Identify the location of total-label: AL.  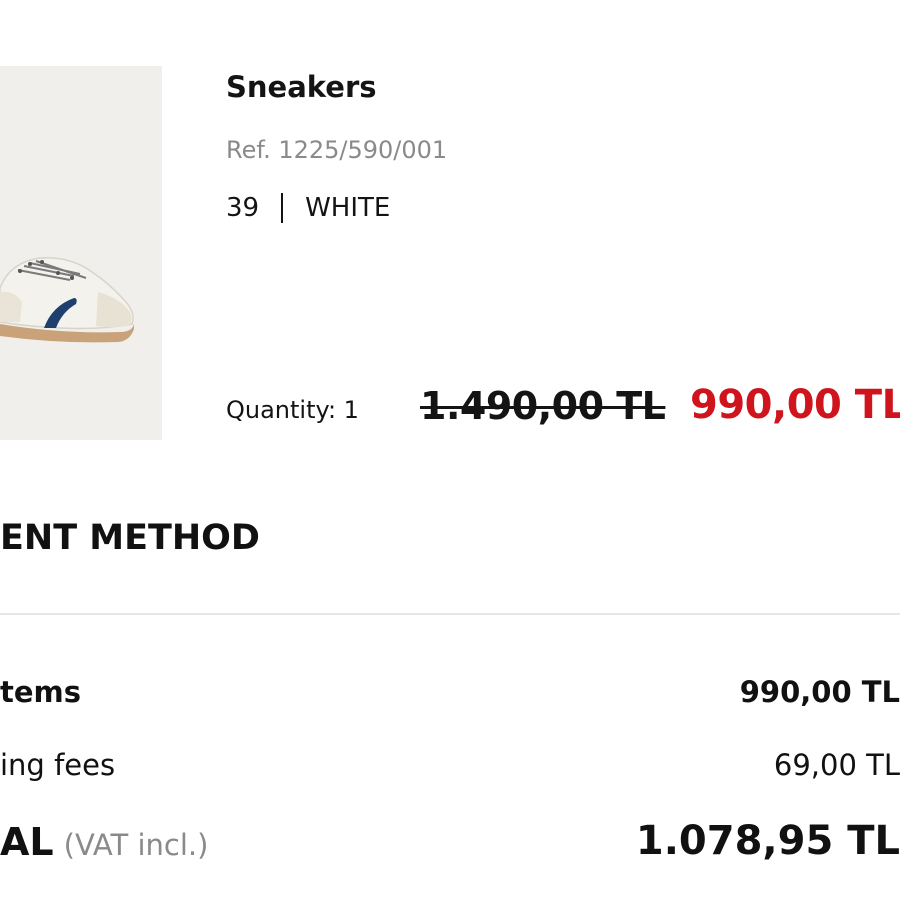
(27, 842).